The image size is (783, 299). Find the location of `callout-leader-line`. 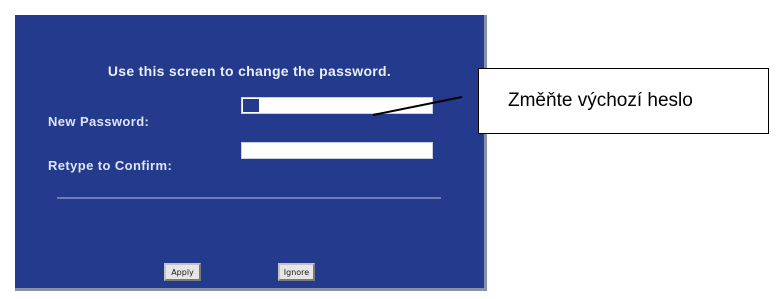

callout-leader-line is located at coordinates (417, 106).